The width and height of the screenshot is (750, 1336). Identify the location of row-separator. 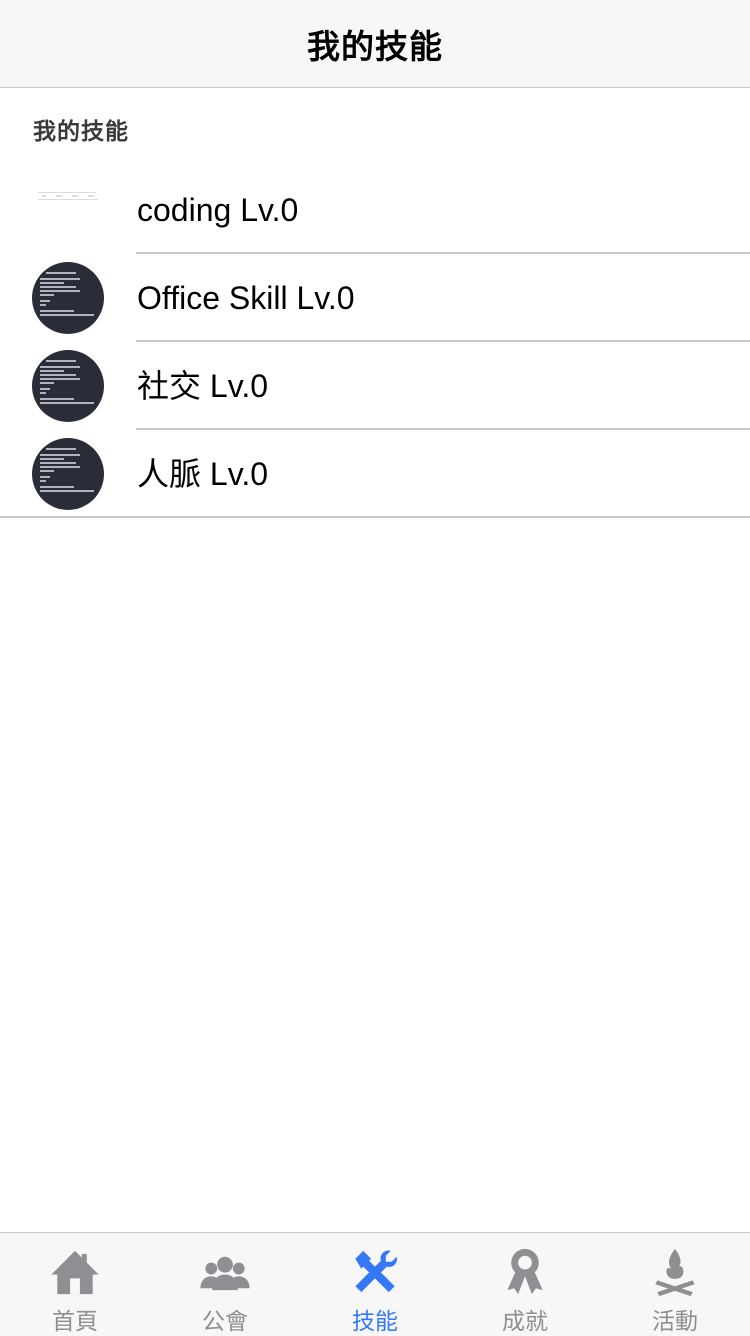
(375, 517).